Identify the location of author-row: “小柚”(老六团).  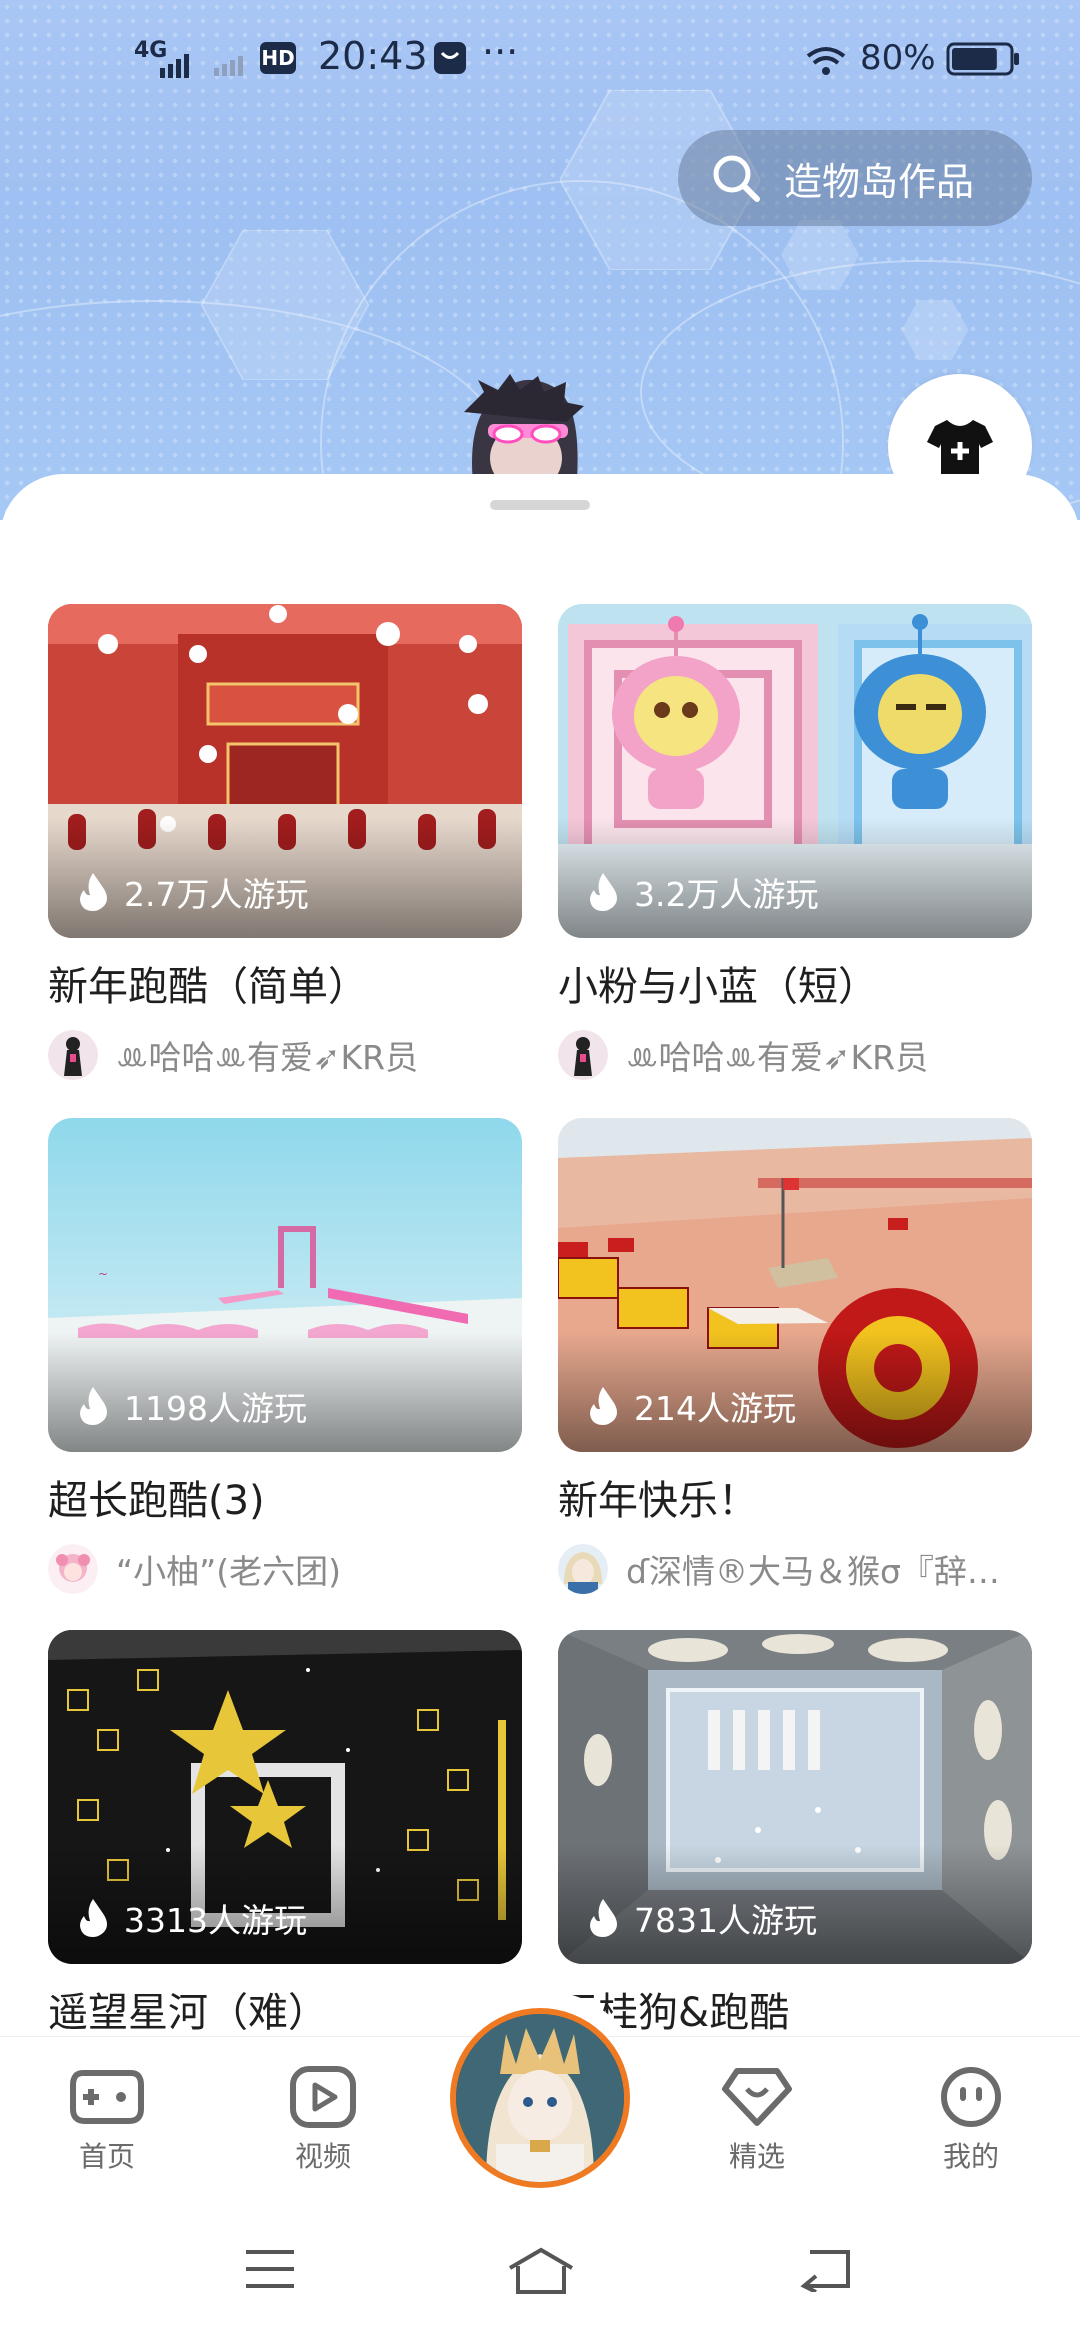
(285, 1569).